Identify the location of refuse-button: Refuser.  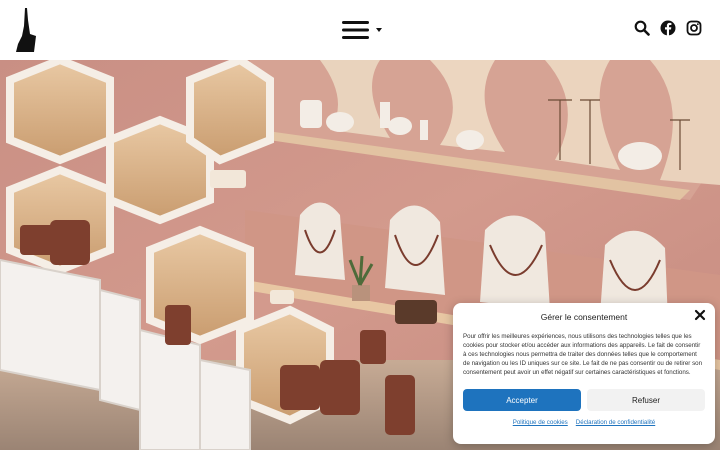
(646, 400).